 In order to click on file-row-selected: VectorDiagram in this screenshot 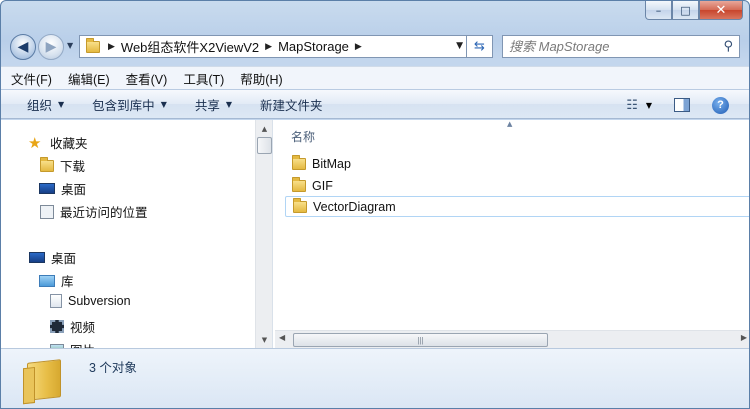, I will do `click(517, 206)`.